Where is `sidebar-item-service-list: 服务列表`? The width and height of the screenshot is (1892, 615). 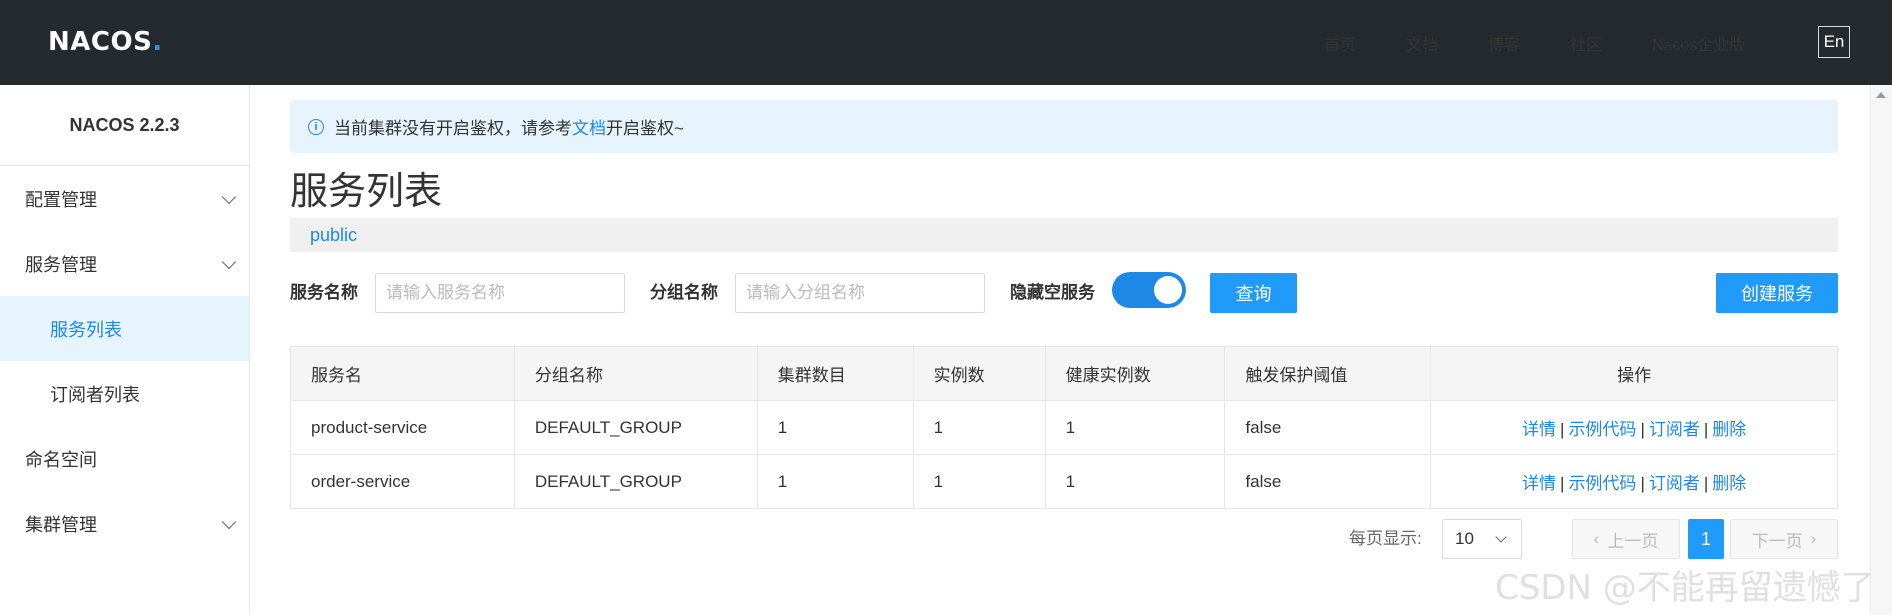 sidebar-item-service-list: 服务列表 is located at coordinates (124, 328).